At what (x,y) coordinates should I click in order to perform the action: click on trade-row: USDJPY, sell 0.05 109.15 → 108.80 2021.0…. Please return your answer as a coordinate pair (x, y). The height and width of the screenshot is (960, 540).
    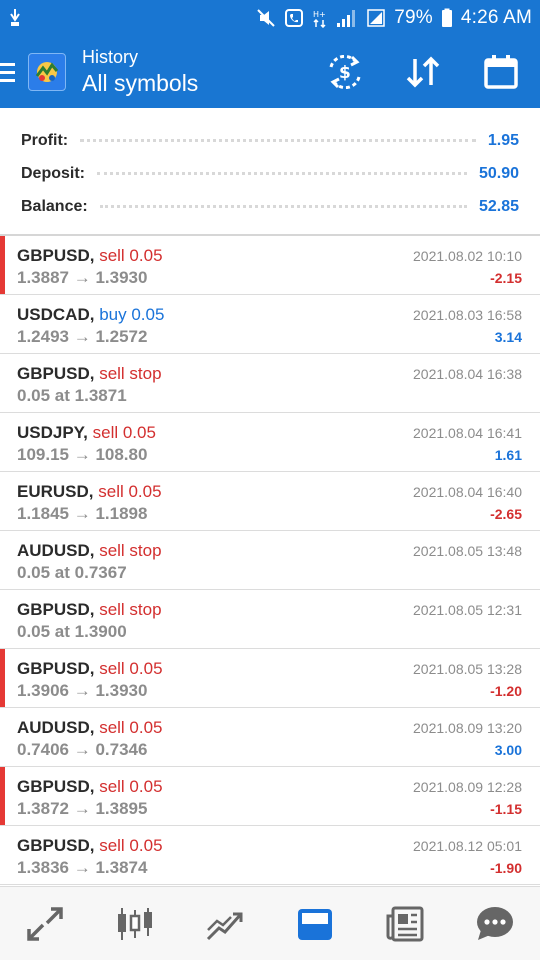
    Looking at the image, I should click on (270, 442).